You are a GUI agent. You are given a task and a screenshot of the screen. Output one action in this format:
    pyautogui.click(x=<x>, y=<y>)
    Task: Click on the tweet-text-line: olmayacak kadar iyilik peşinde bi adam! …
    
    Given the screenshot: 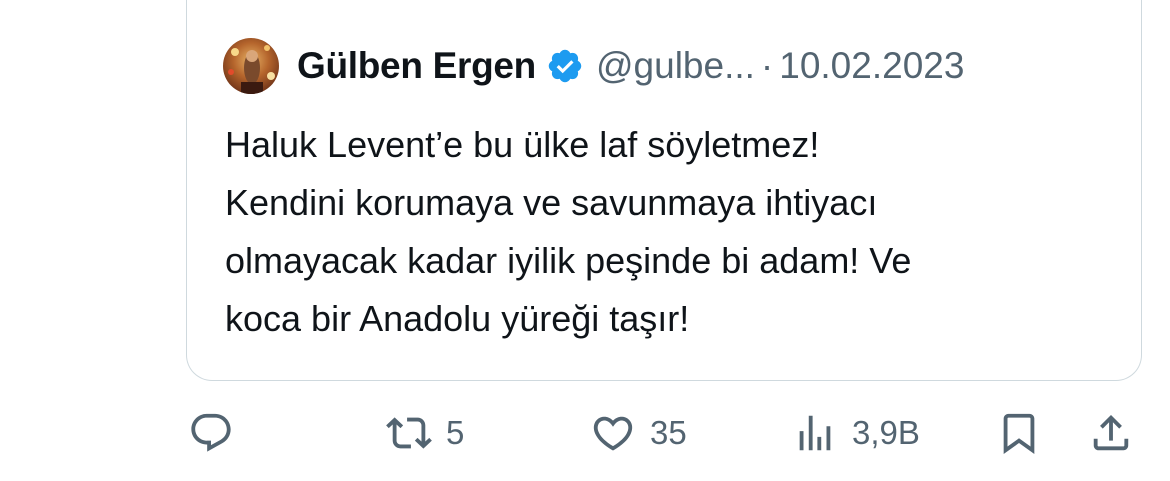 What is the action you would take?
    pyautogui.click(x=568, y=260)
    